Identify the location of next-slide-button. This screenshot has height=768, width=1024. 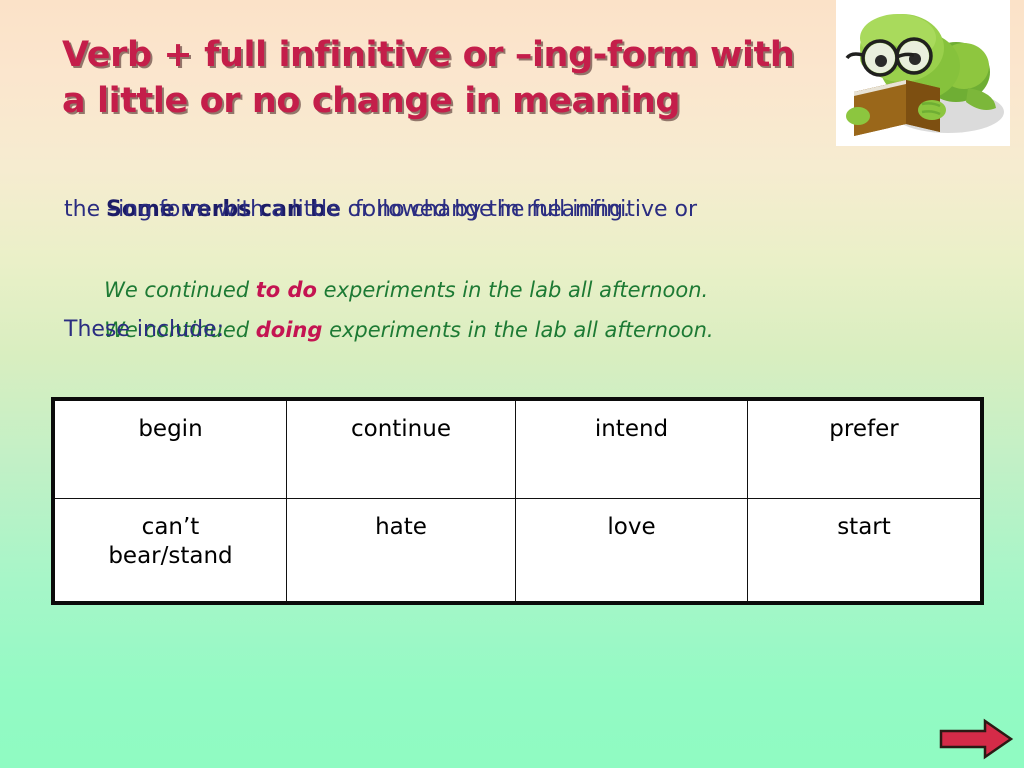
(976, 739).